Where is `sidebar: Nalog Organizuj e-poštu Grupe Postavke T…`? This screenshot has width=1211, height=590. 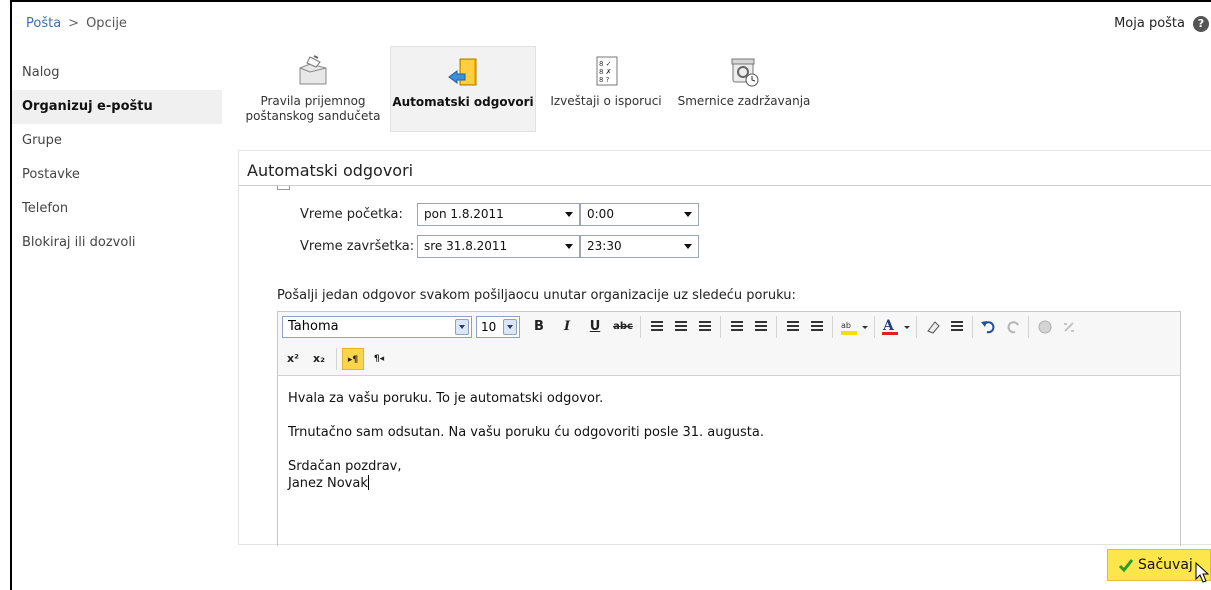
sidebar: Nalog Organizuj e-poštu Grupe Postavke T… is located at coordinates (117, 158).